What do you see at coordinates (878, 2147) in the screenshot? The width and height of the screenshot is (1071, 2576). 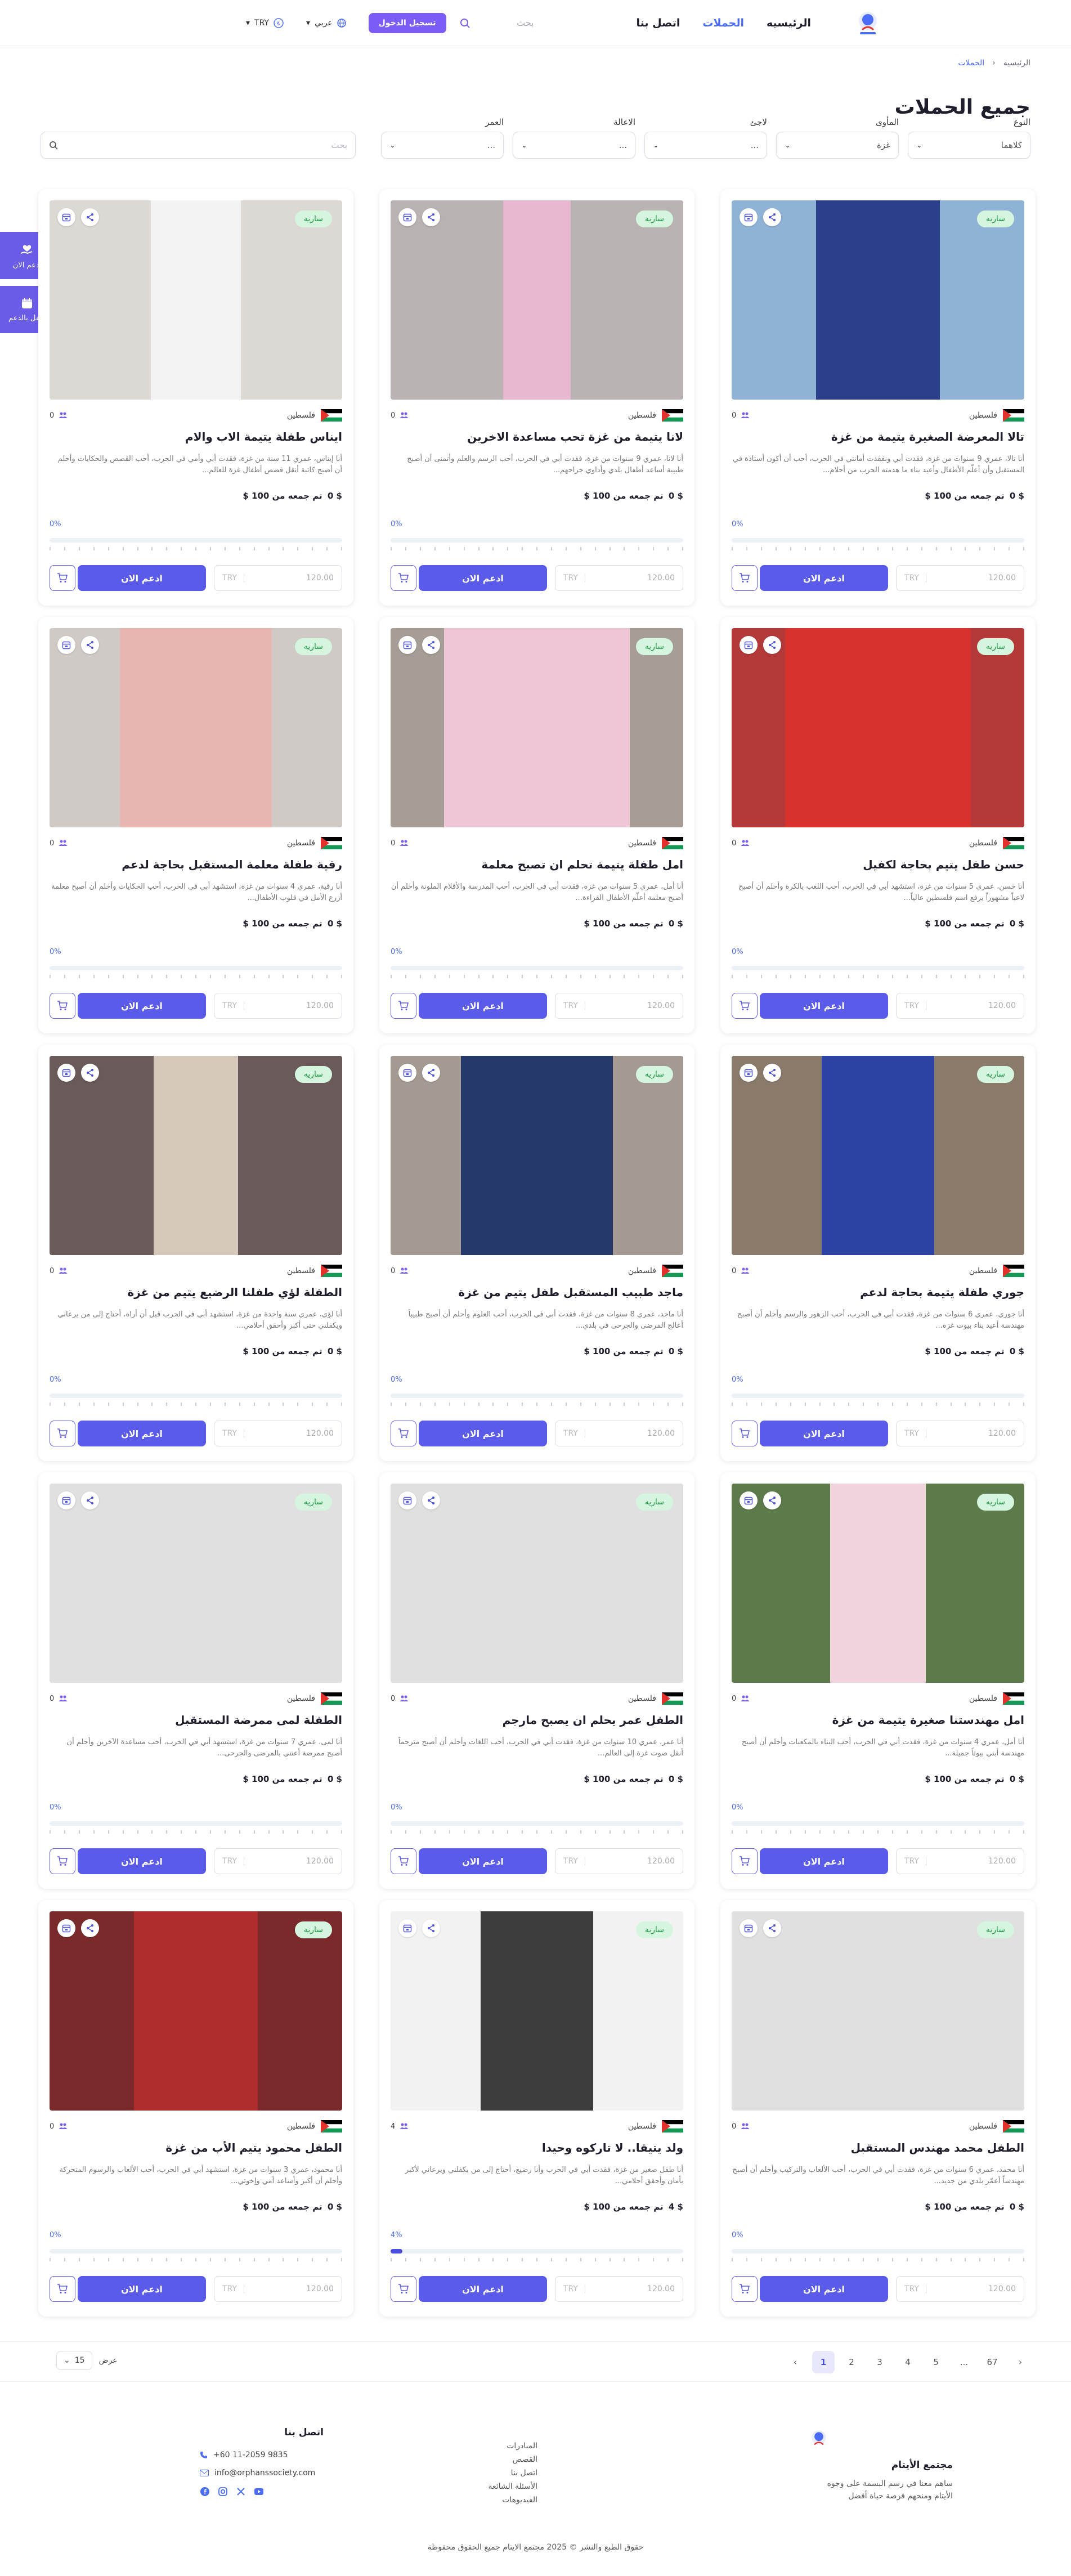 I see `campaign-title: الطفل محمد مهندس المستقبل` at bounding box center [878, 2147].